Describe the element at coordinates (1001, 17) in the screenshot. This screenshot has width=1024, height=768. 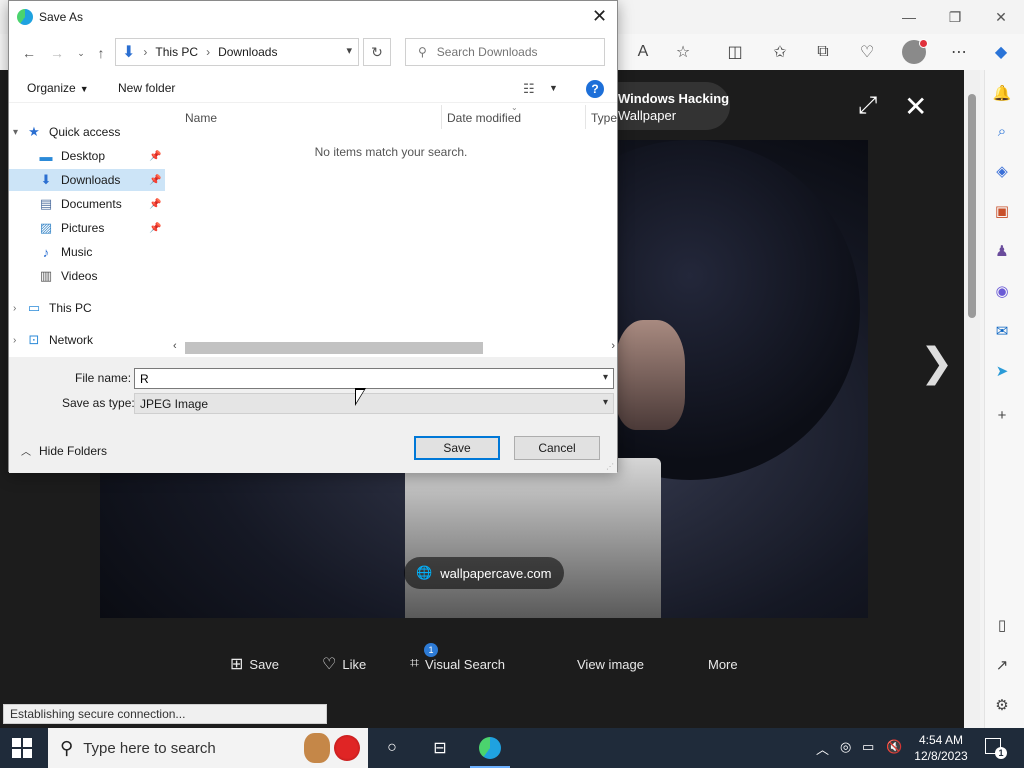
I see `browser-close-button: ✕` at that location.